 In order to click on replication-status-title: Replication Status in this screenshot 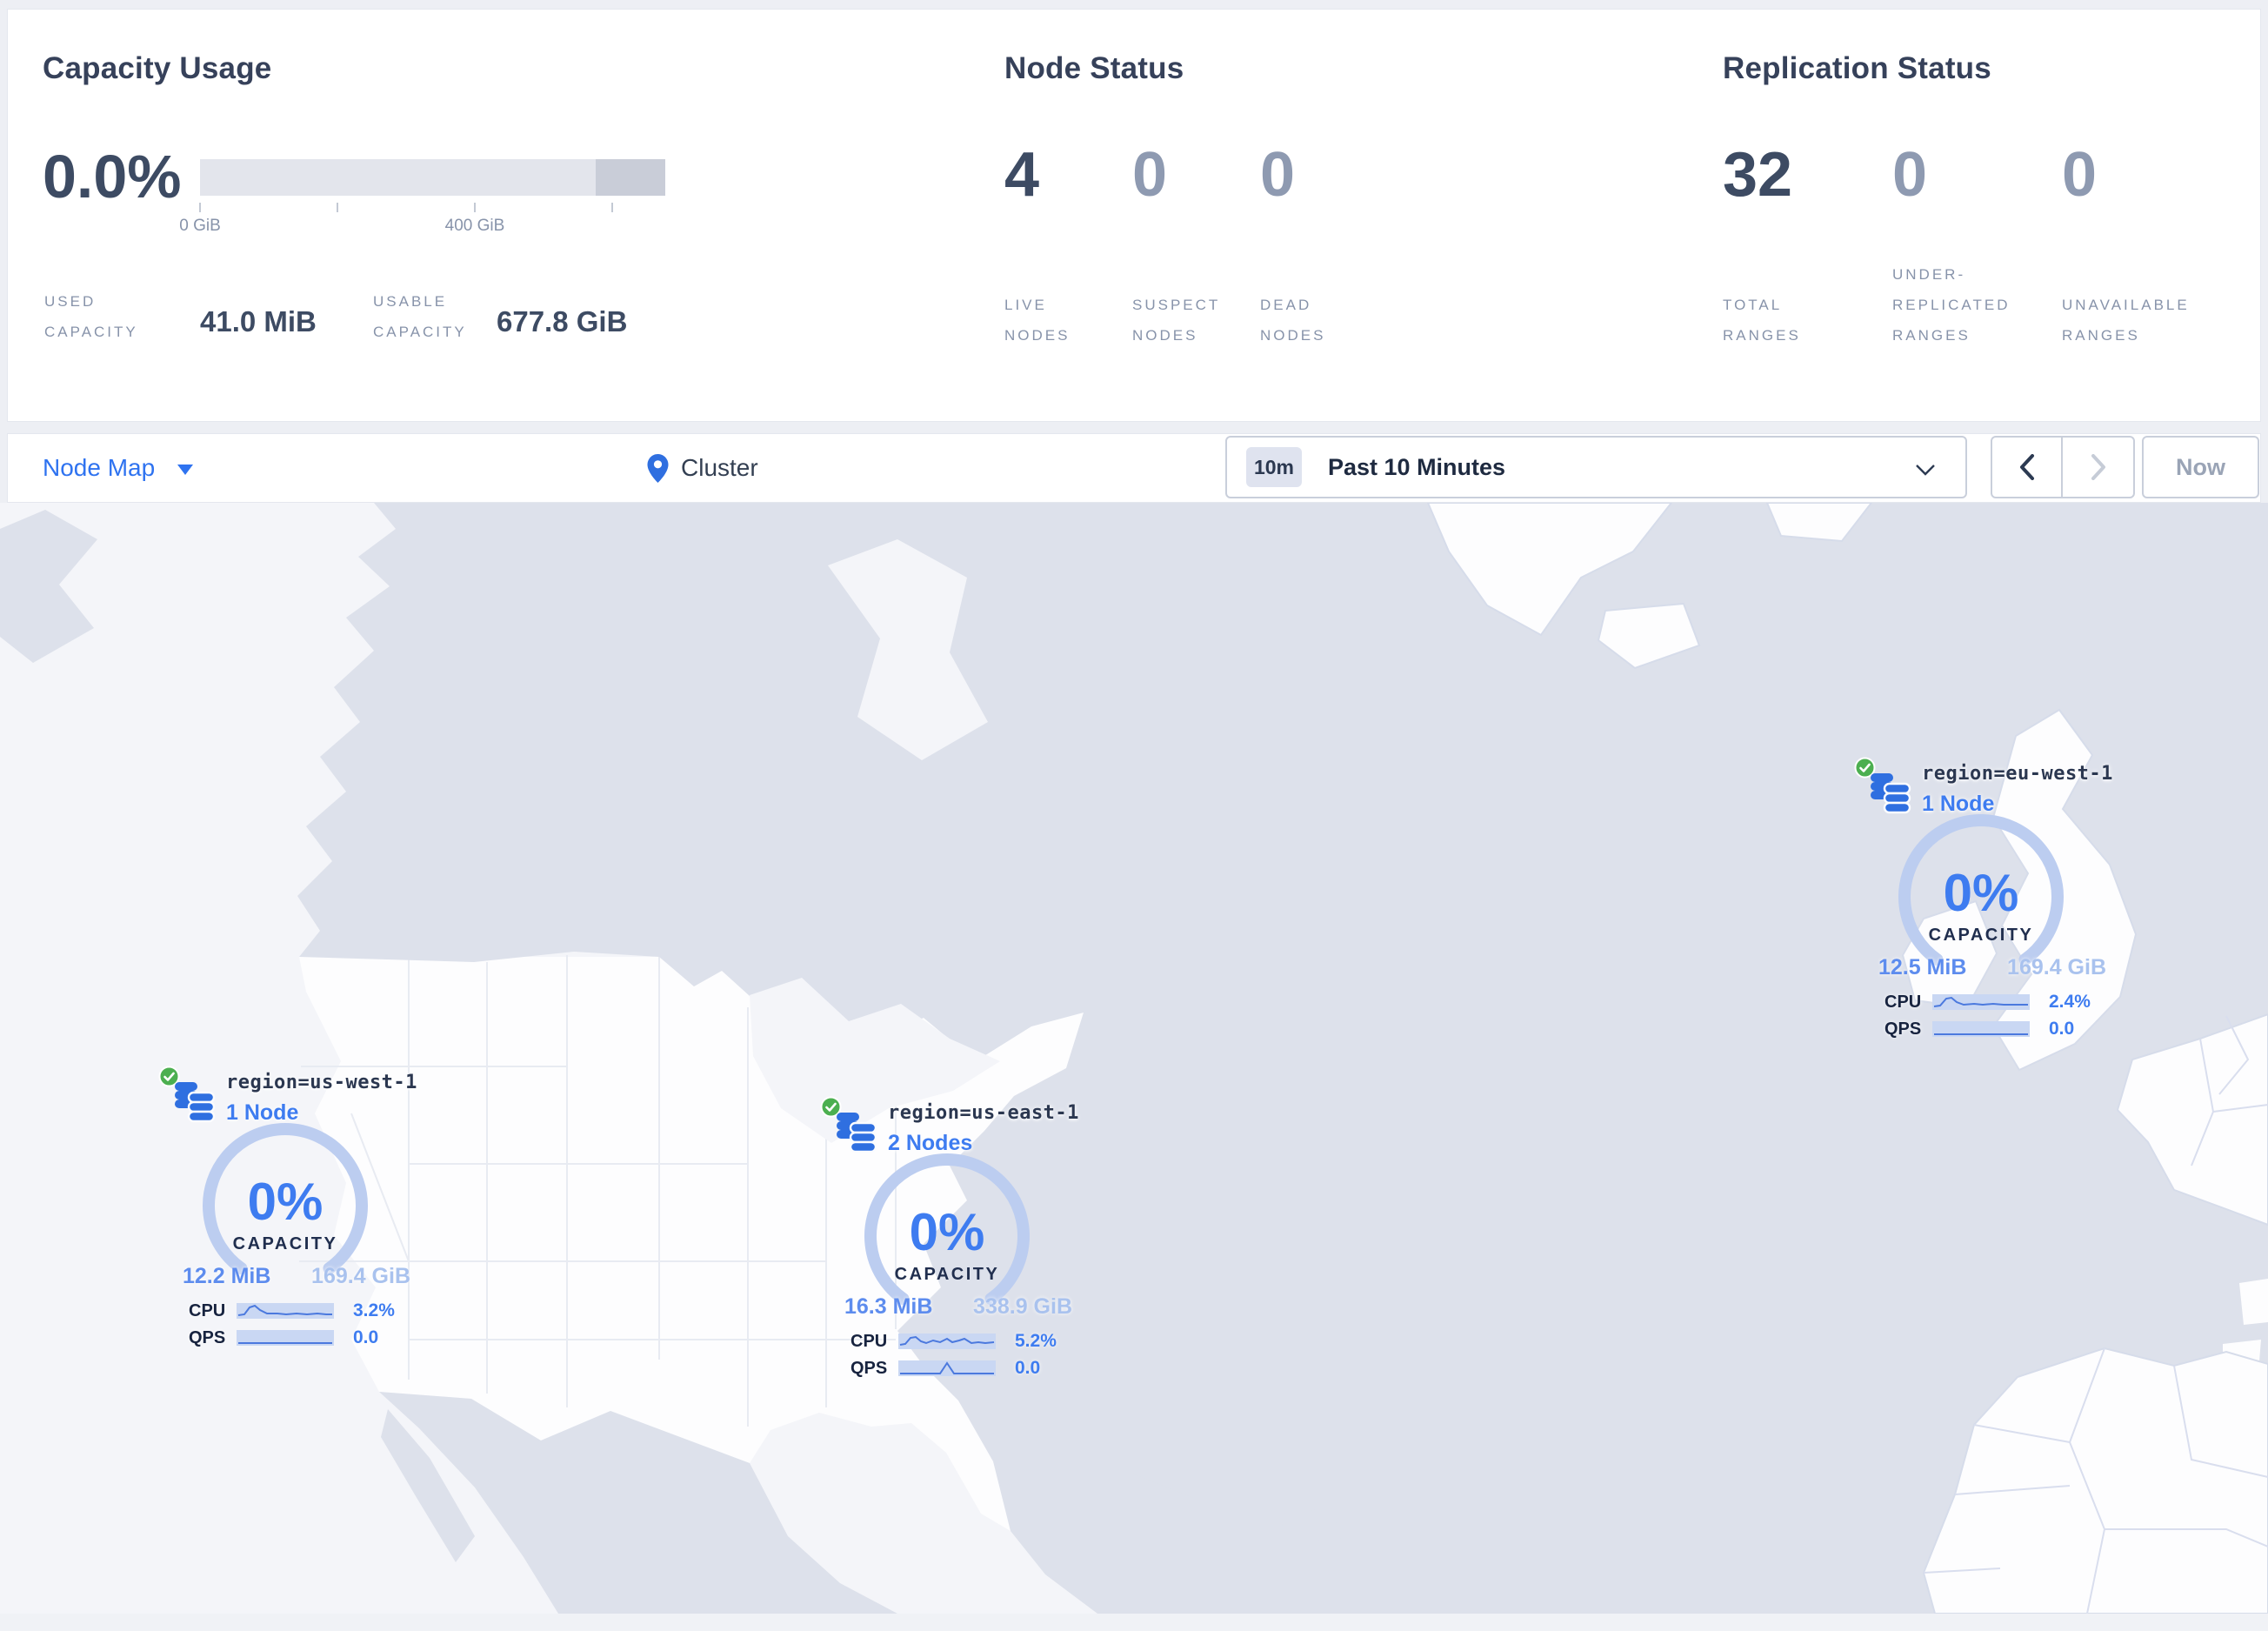, I will do `click(1857, 68)`.